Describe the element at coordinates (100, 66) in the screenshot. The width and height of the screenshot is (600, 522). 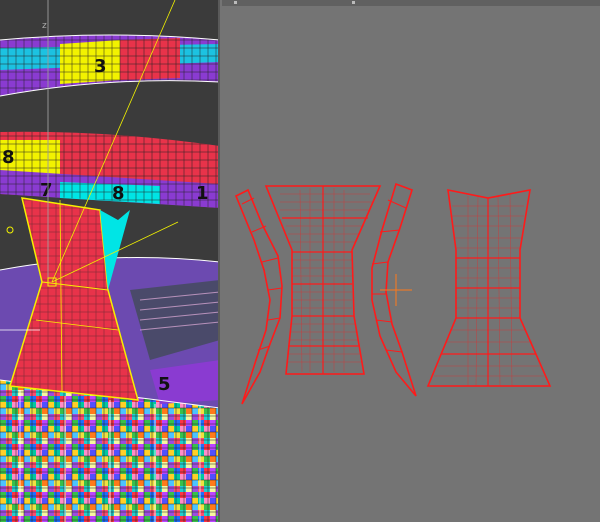
I see `texture-number: 3` at that location.